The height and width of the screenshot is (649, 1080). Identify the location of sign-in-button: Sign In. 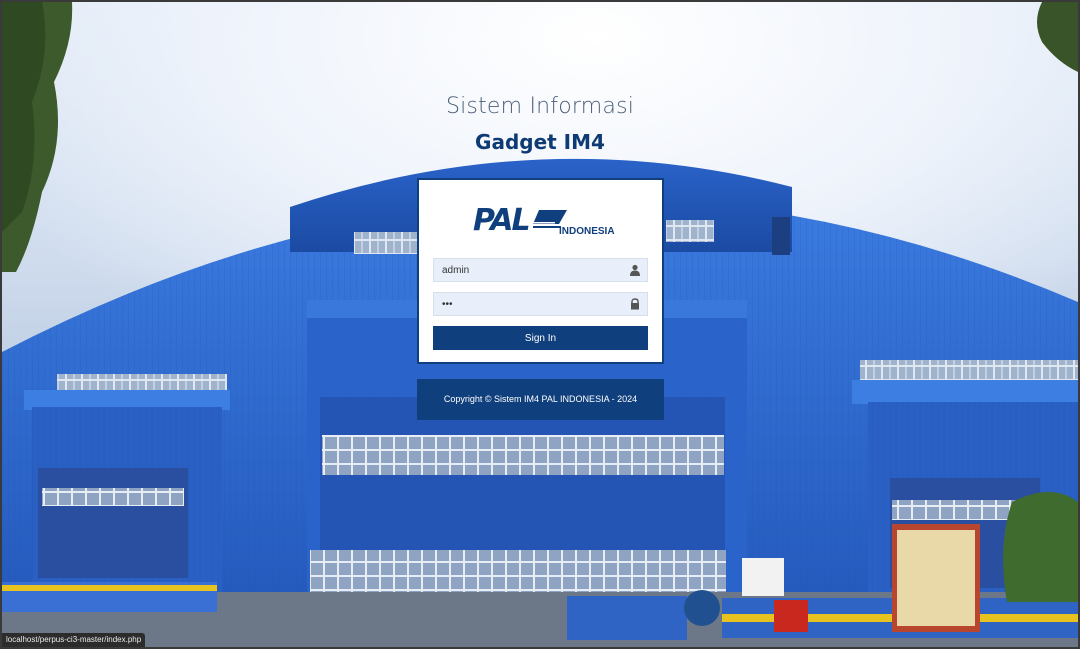
(540, 338).